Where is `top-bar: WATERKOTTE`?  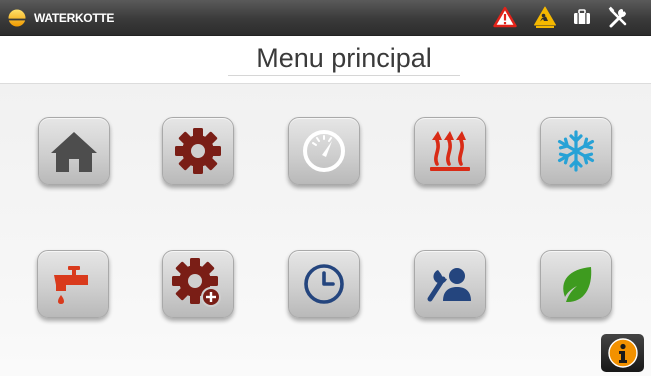 top-bar: WATERKOTTE is located at coordinates (325, 18).